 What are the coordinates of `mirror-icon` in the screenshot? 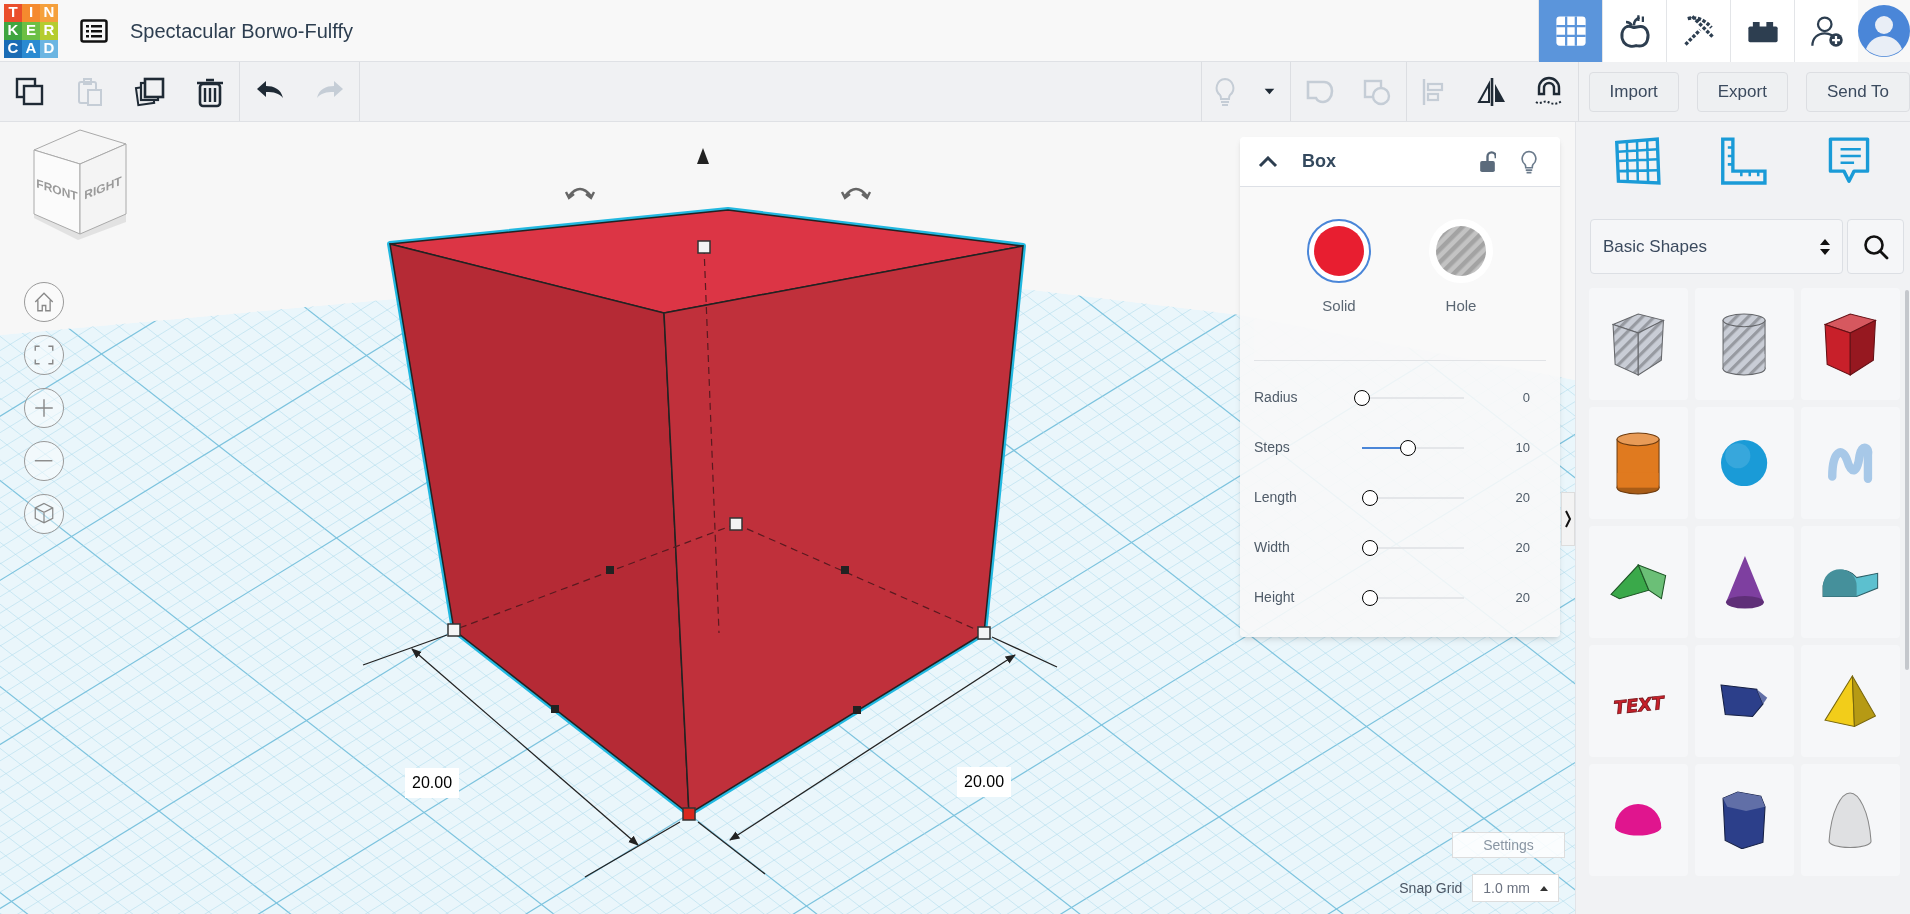 It's located at (1491, 91).